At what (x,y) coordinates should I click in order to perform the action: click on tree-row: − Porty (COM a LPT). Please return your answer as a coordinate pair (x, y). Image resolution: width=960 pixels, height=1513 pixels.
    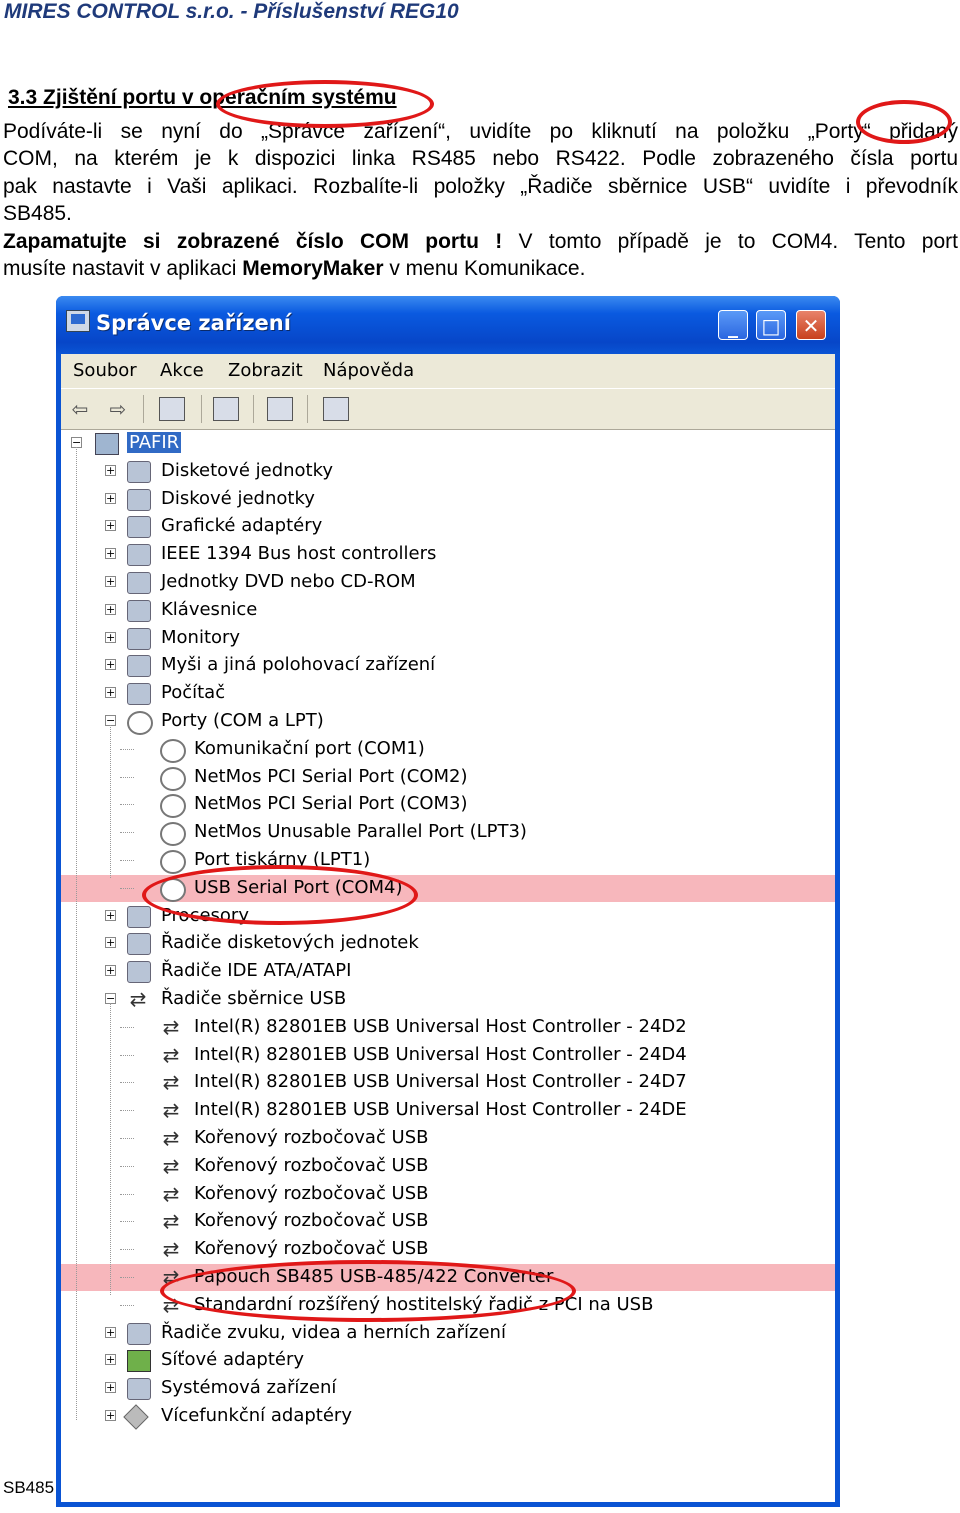
    Looking at the image, I should click on (448, 721).